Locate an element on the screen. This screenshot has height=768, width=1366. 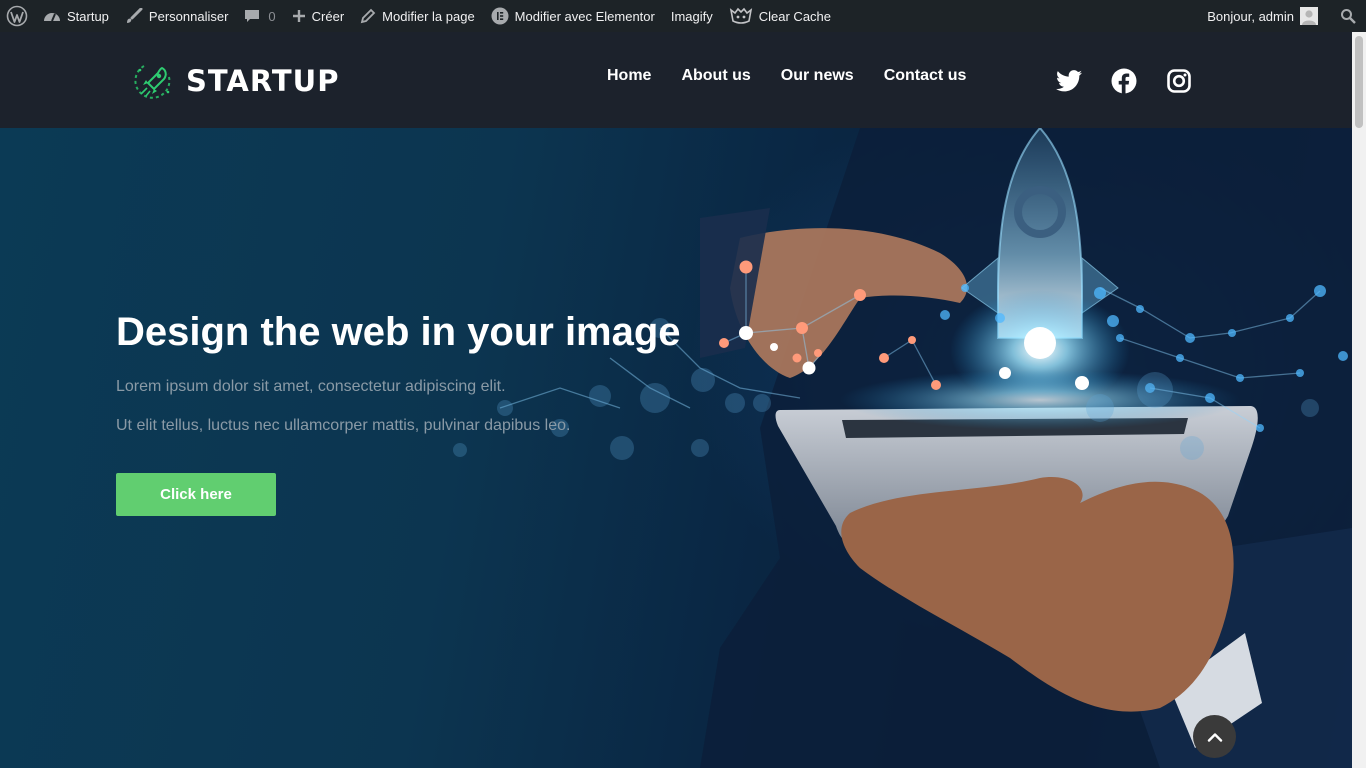
search-icon is located at coordinates (1348, 16).